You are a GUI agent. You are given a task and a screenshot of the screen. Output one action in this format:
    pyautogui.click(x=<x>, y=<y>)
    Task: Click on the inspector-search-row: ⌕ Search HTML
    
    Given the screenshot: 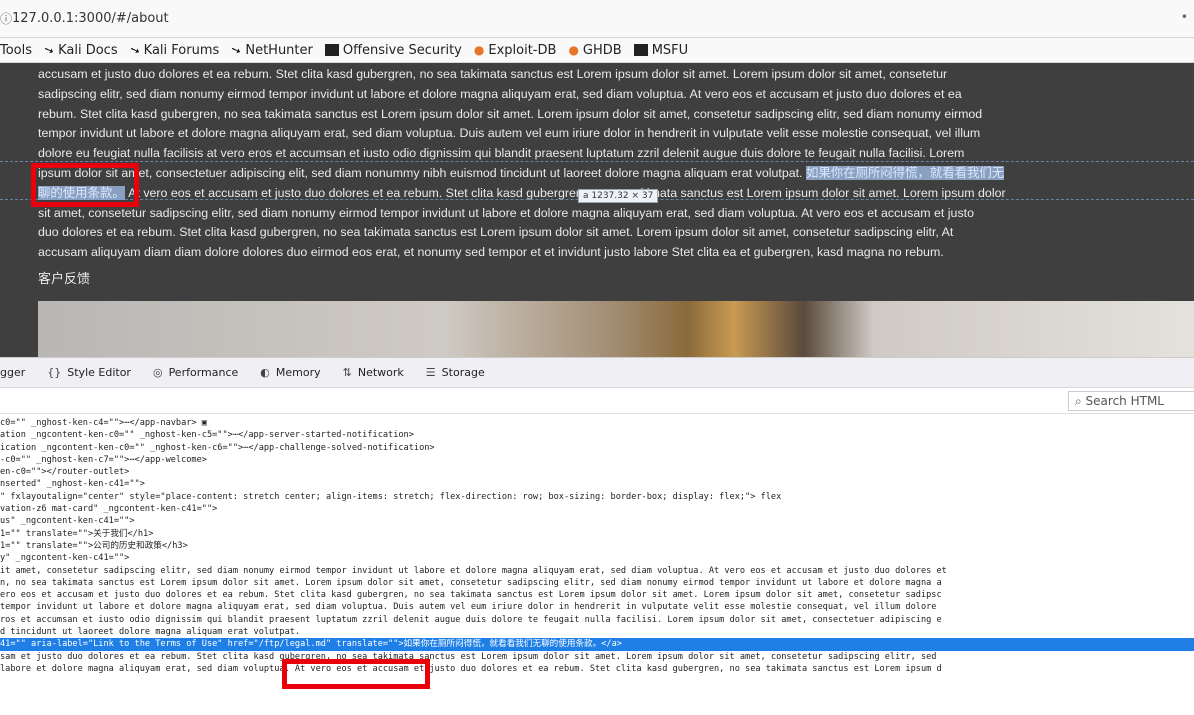 What is the action you would take?
    pyautogui.click(x=597, y=401)
    